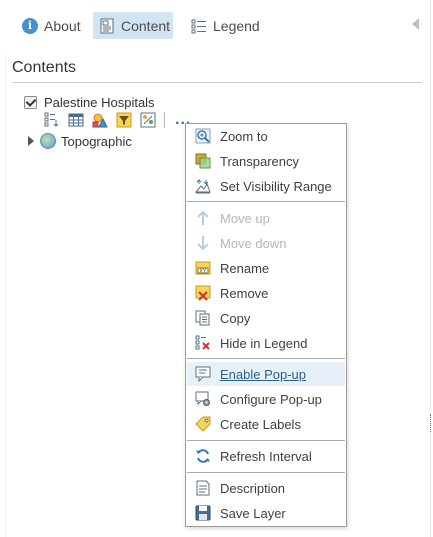  What do you see at coordinates (253, 513) in the screenshot?
I see `menu-item-label: Save Layer` at bounding box center [253, 513].